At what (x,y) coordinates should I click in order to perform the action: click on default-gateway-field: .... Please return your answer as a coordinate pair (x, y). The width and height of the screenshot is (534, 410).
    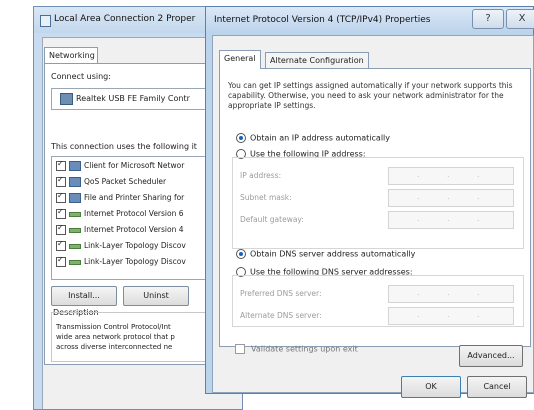
    Looking at the image, I should click on (451, 220).